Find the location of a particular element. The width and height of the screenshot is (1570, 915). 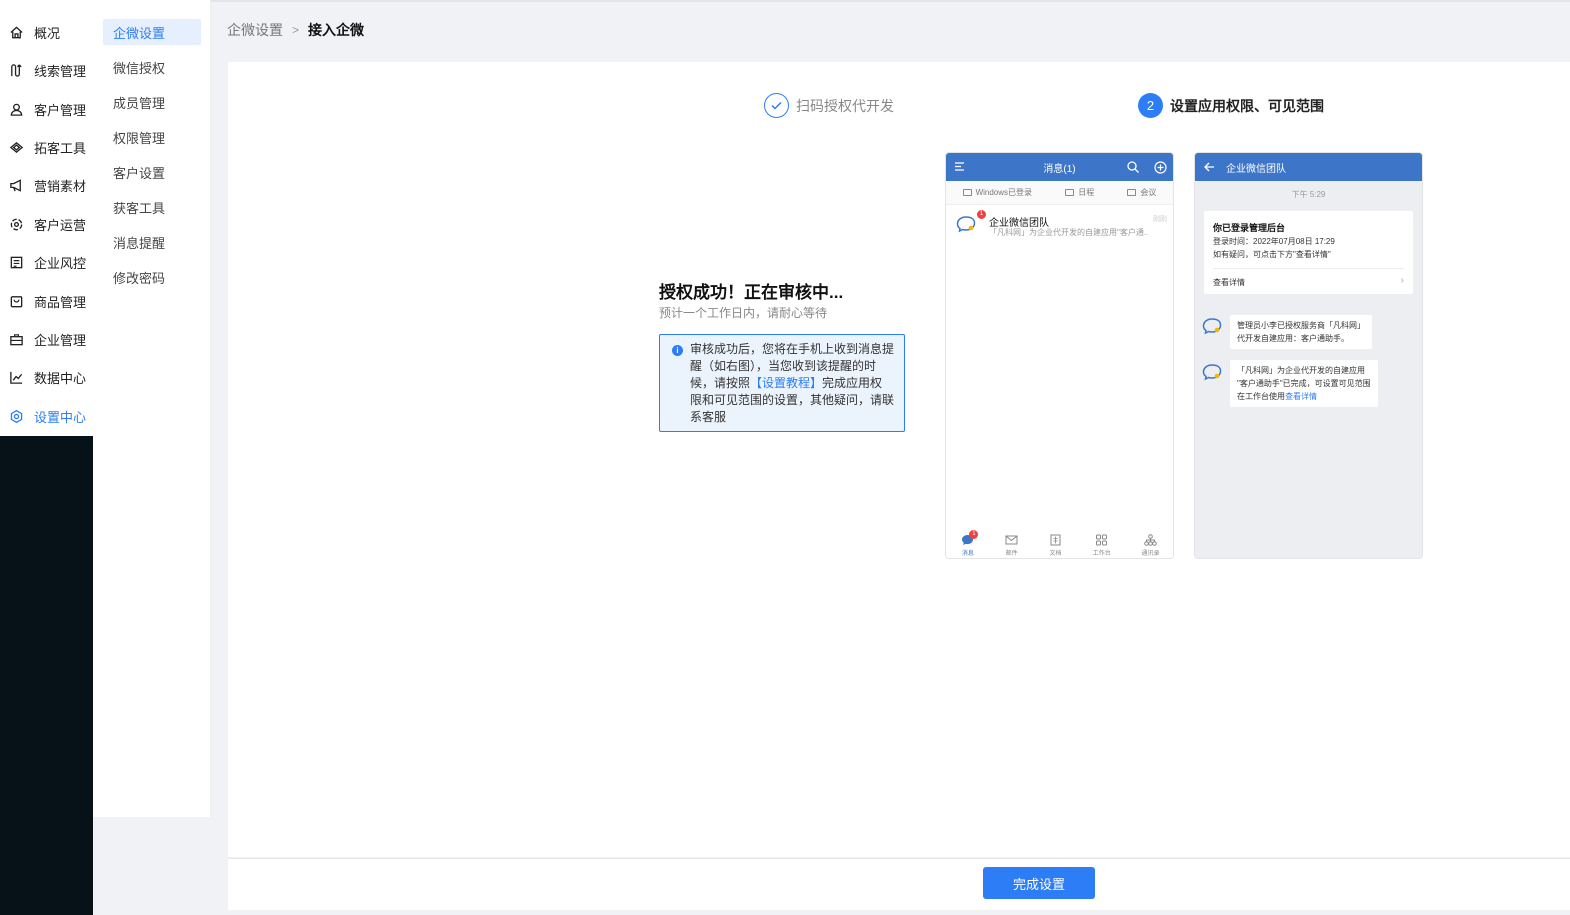

nav-item-expansion-tools: 拓客工具 is located at coordinates (46, 147).